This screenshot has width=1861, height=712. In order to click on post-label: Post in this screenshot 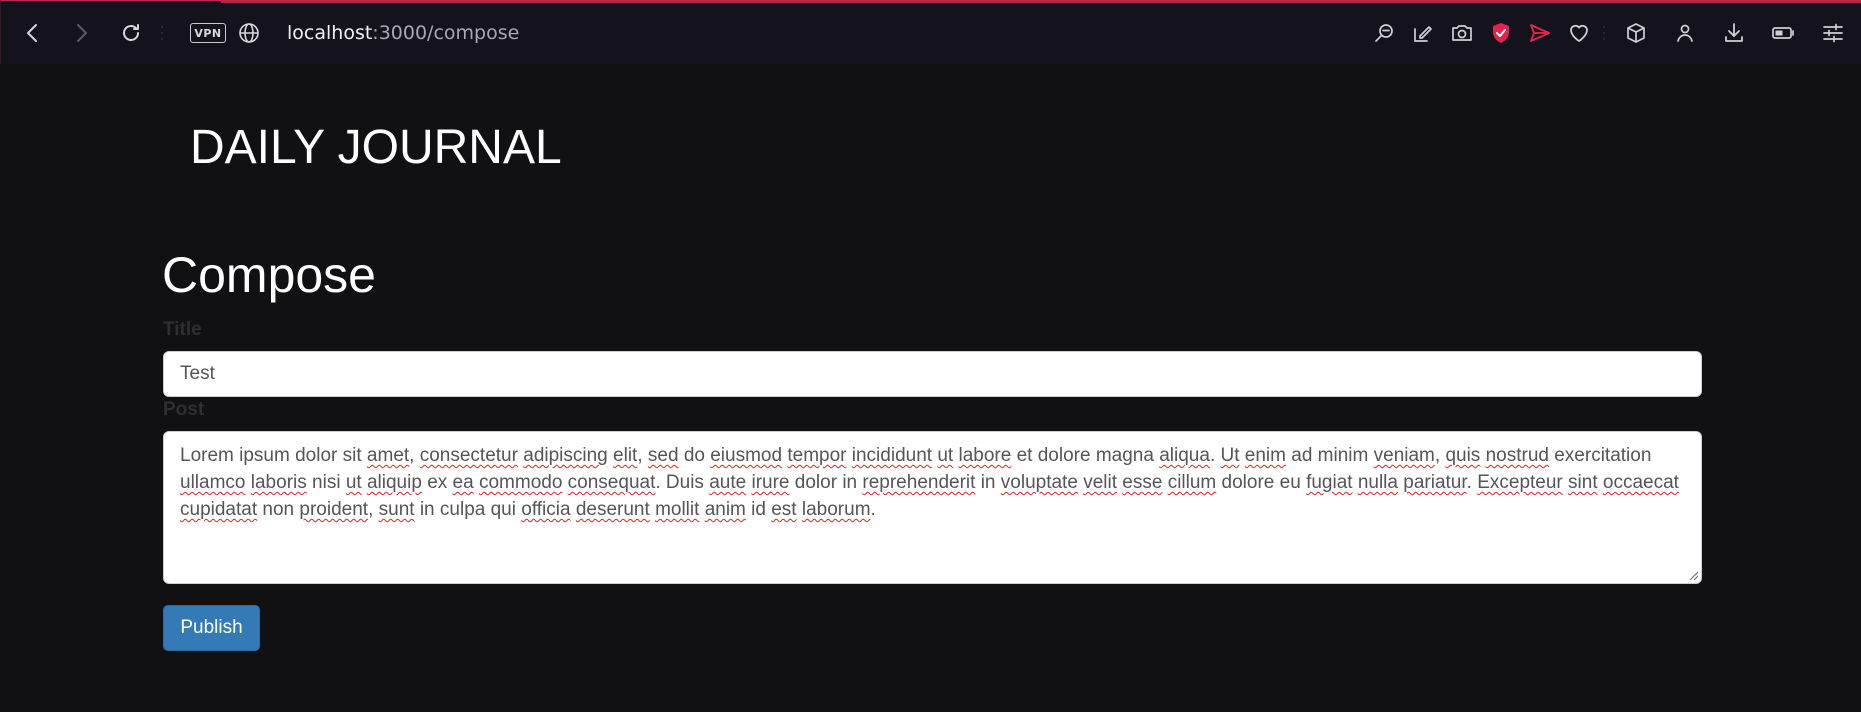, I will do `click(184, 409)`.